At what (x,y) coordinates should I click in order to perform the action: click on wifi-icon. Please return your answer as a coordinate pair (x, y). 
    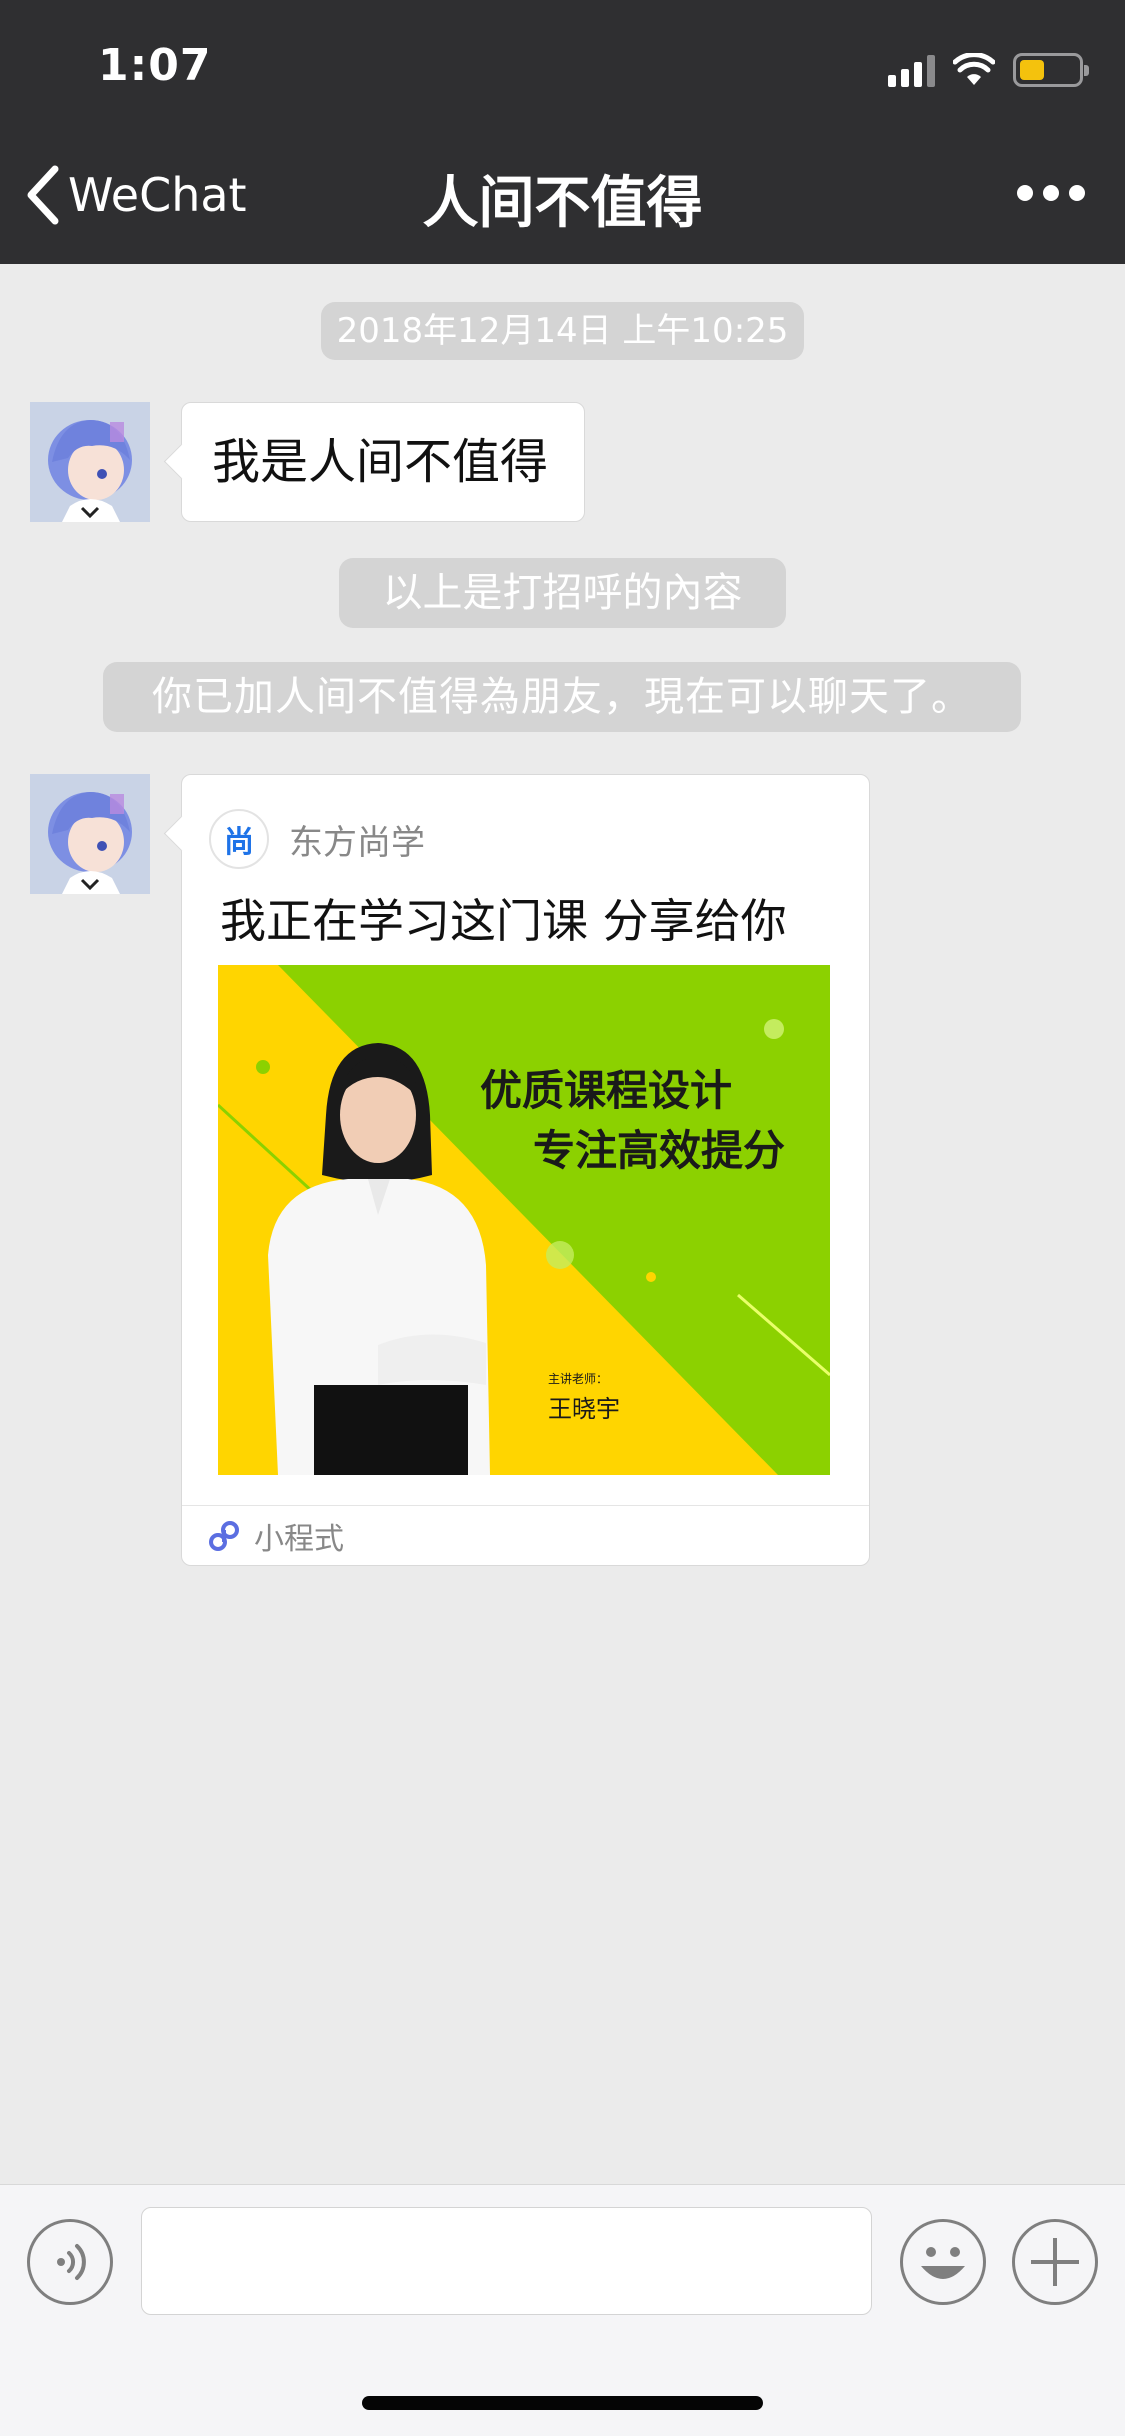
    Looking at the image, I should click on (974, 69).